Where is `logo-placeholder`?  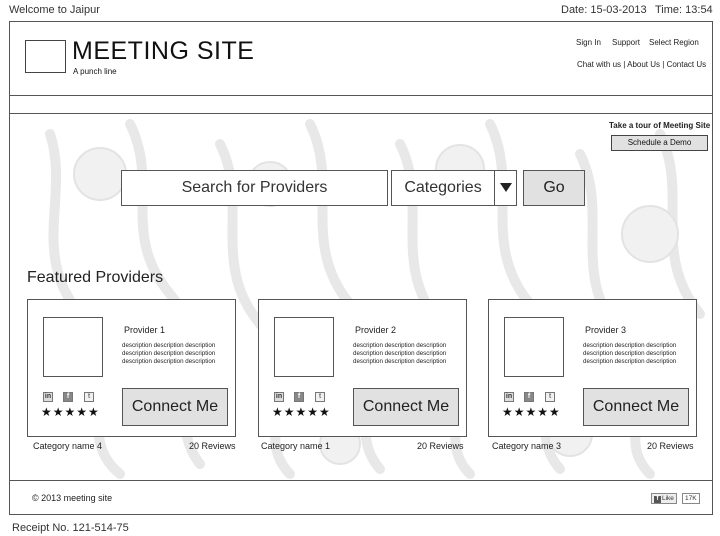
logo-placeholder is located at coordinates (45, 56).